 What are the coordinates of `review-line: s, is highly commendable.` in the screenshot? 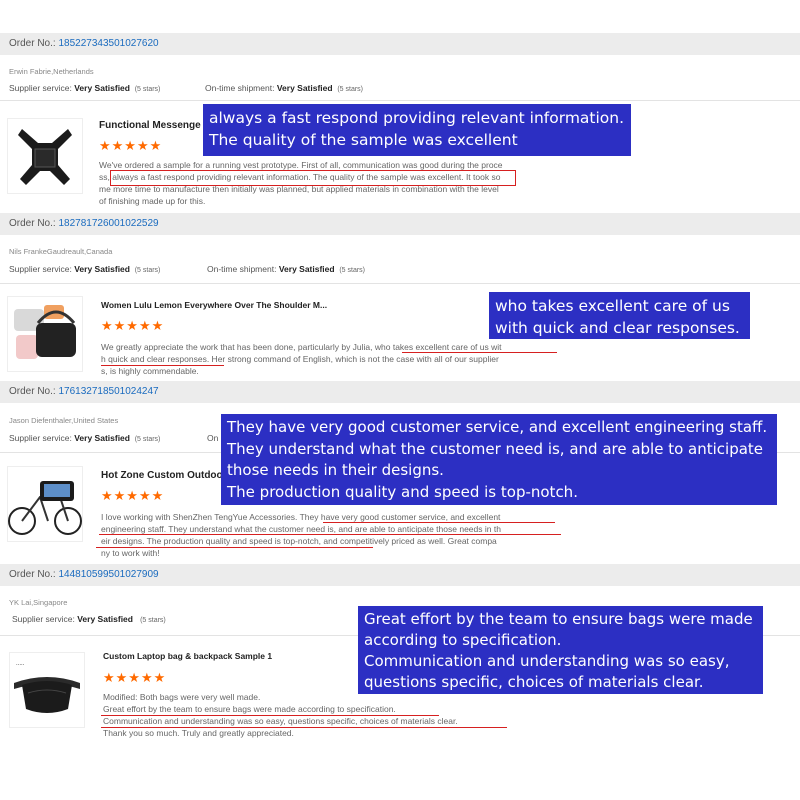 It's located at (150, 371).